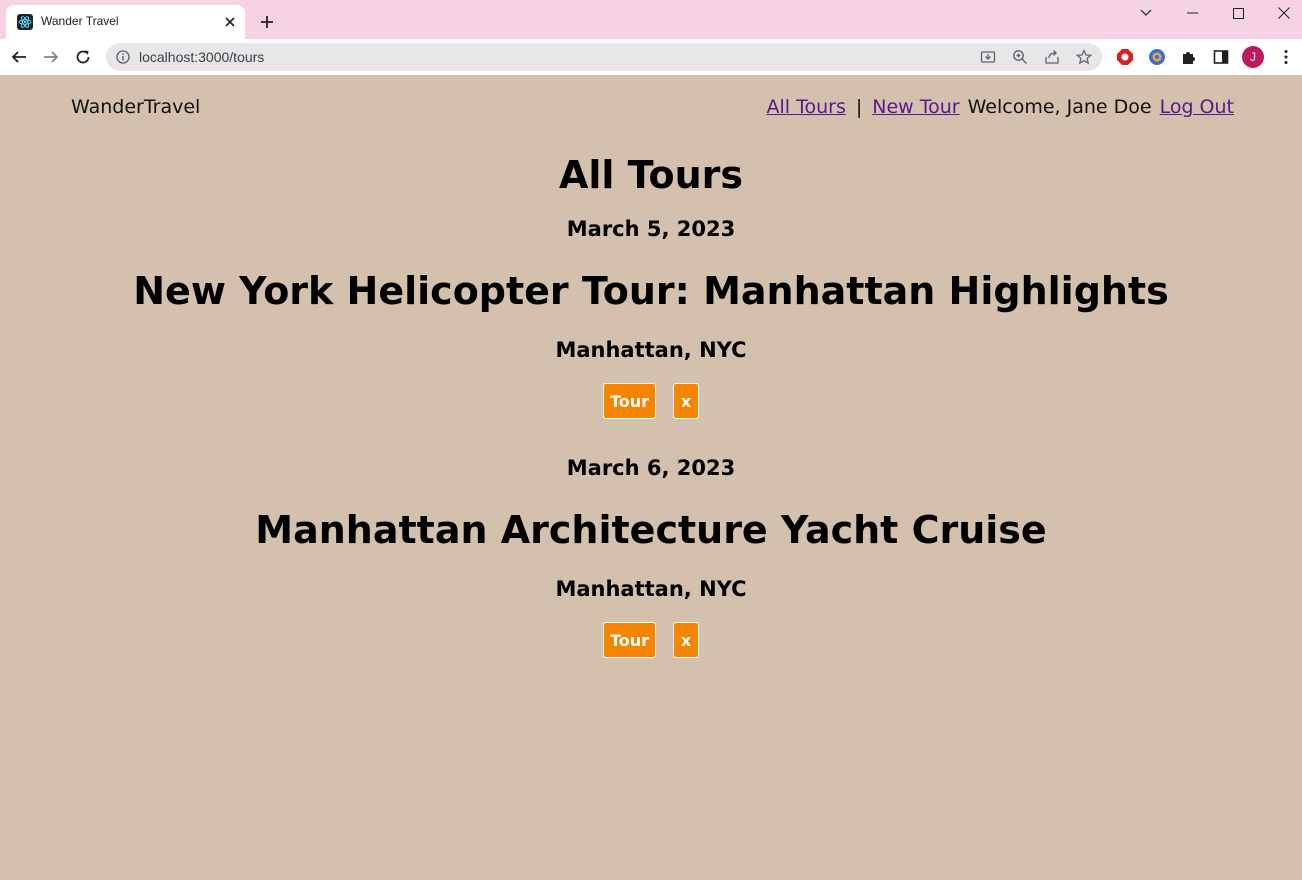 This screenshot has height=880, width=1302. I want to click on welcome-text: Welcome, Jane Doe, so click(1059, 107).